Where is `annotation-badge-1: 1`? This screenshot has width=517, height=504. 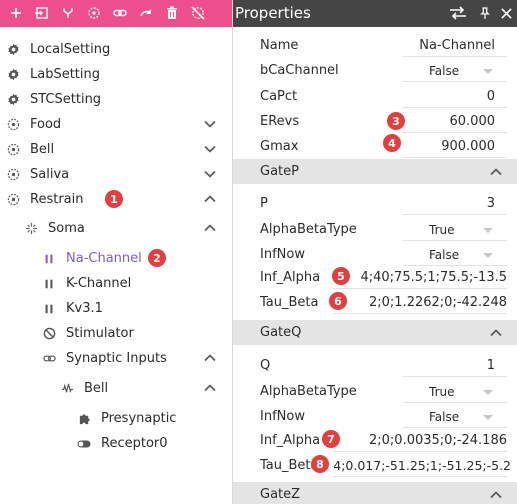
annotation-badge-1: 1 is located at coordinates (114, 199).